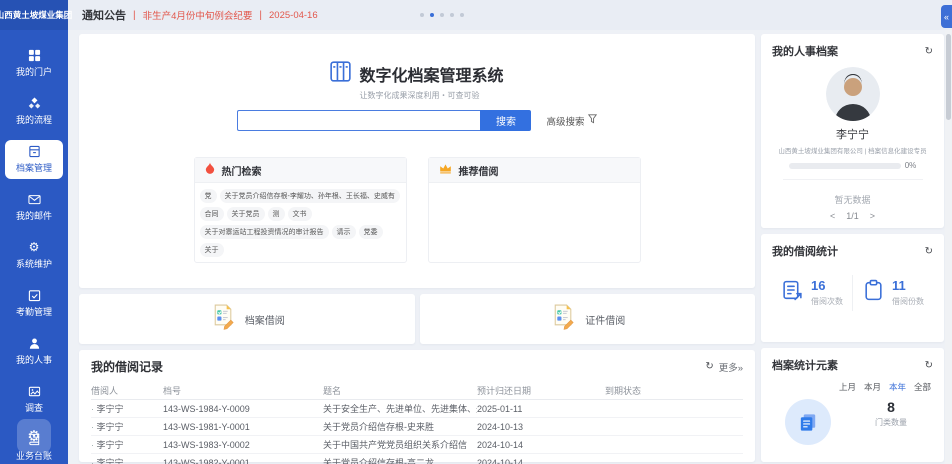  What do you see at coordinates (343, 232) in the screenshot?
I see `hot-search-tag: 请示` at bounding box center [343, 232].